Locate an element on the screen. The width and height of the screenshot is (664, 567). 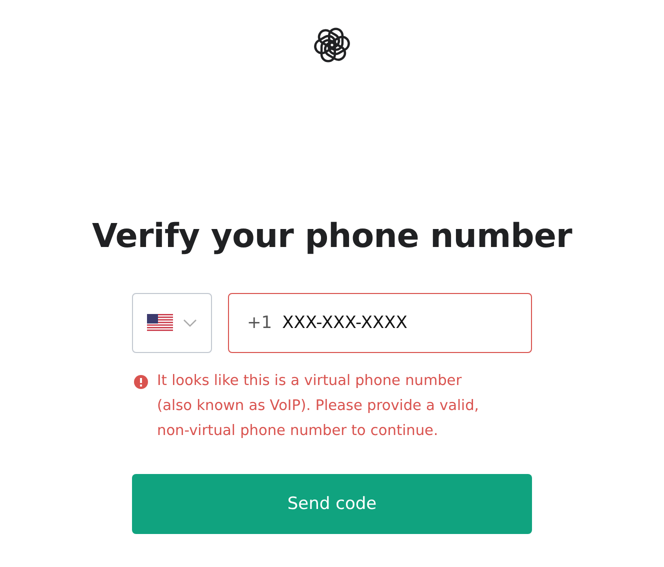
phone-field: +1 XXX-XXX-XXXX is located at coordinates (380, 323).